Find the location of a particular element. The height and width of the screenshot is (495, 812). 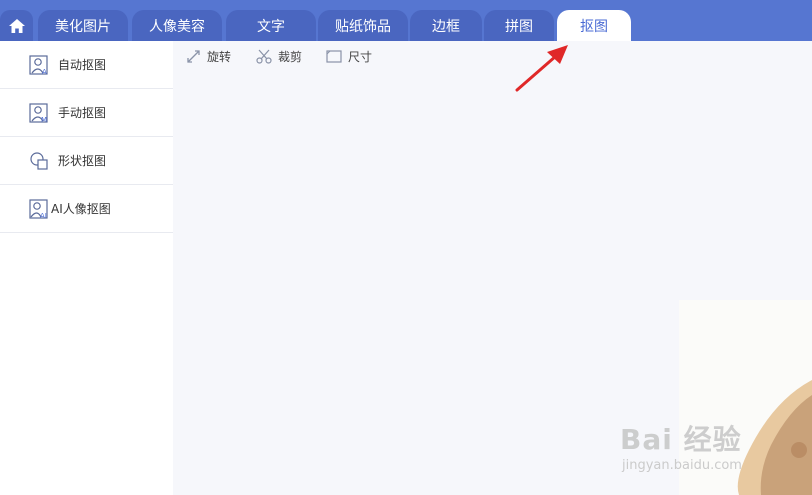

annotation-arrow-icon is located at coordinates (541, 68).